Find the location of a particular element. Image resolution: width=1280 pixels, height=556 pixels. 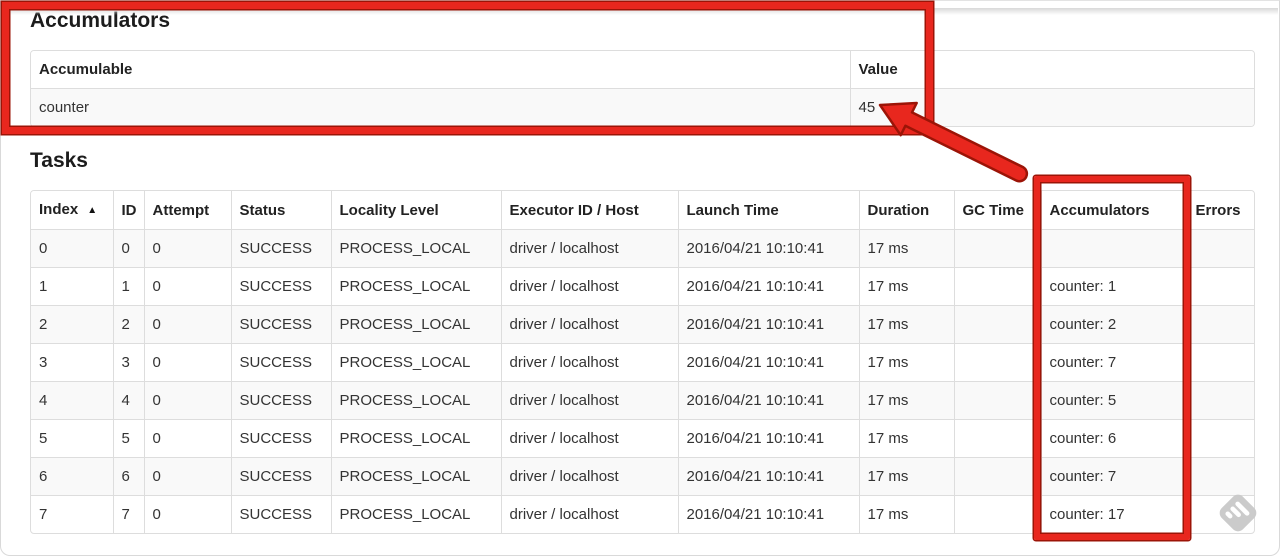

tasks-section-title: Tasks is located at coordinates (59, 160).